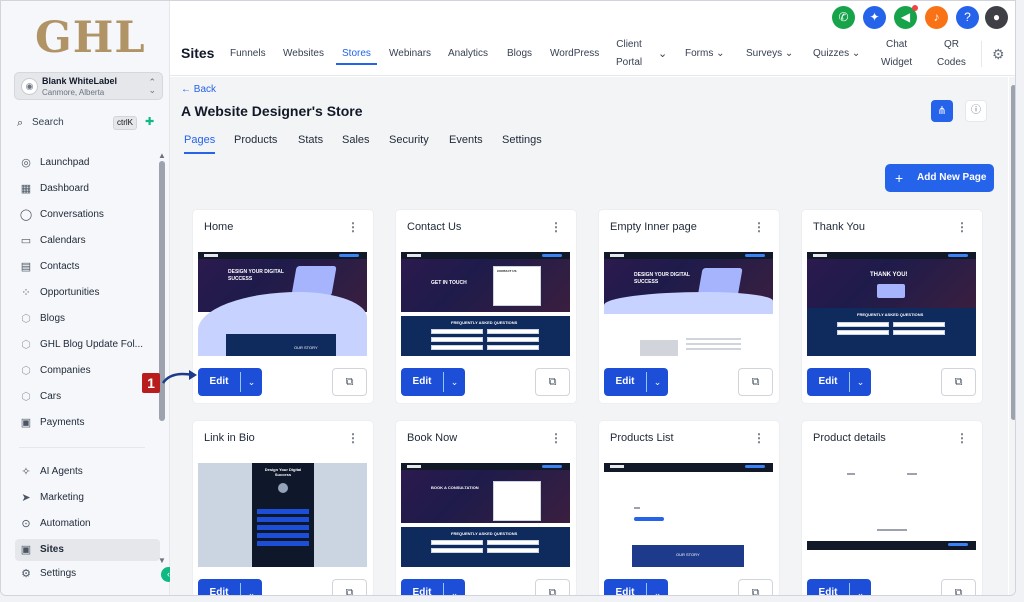  What do you see at coordinates (769, 54) in the screenshot?
I see `tab-surveys: Surveys ⌄` at bounding box center [769, 54].